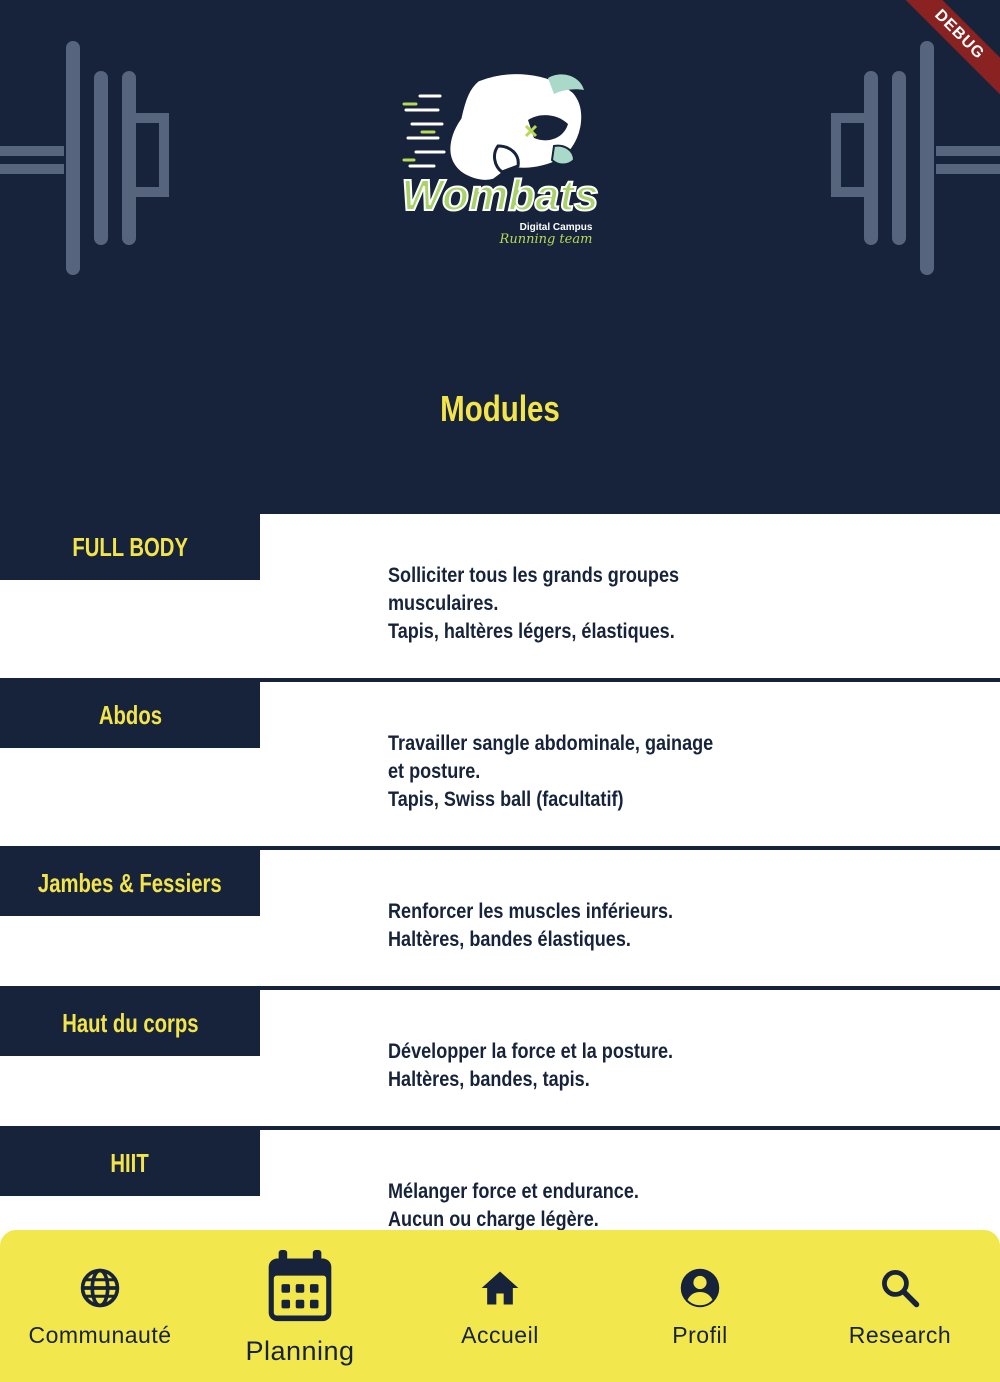  Describe the element at coordinates (531, 1051) in the screenshot. I see `description-line: Développer la force et la posture.` at that location.